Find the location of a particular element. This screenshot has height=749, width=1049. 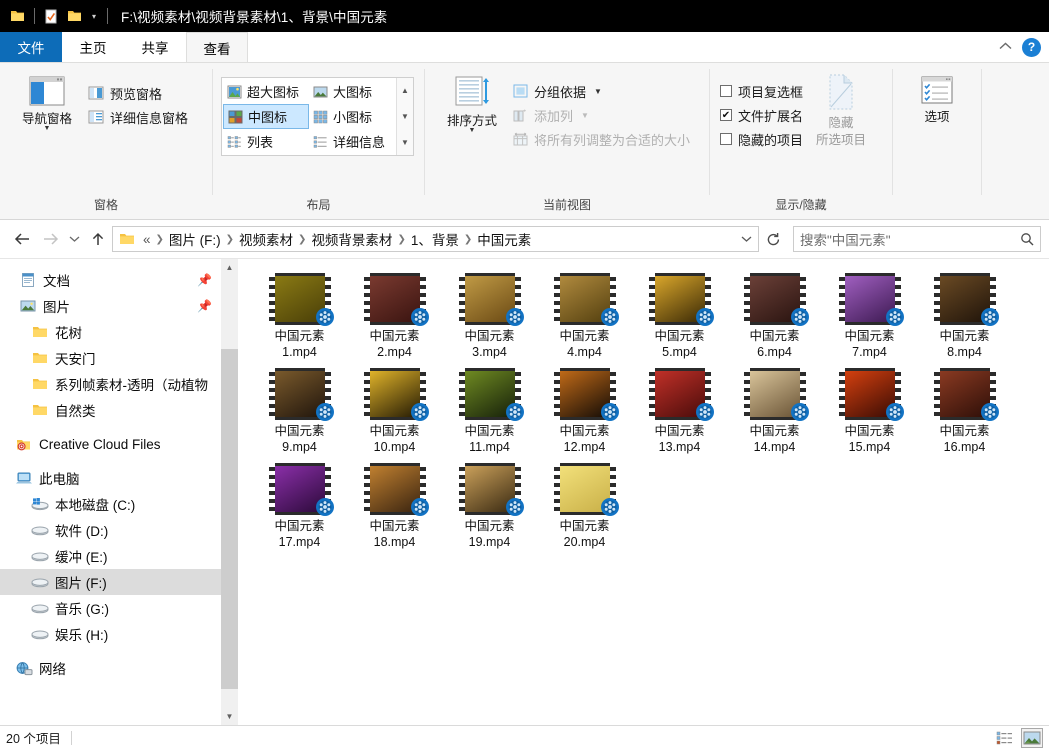

chevron-down-icon: ▼ is located at coordinates (598, 91).